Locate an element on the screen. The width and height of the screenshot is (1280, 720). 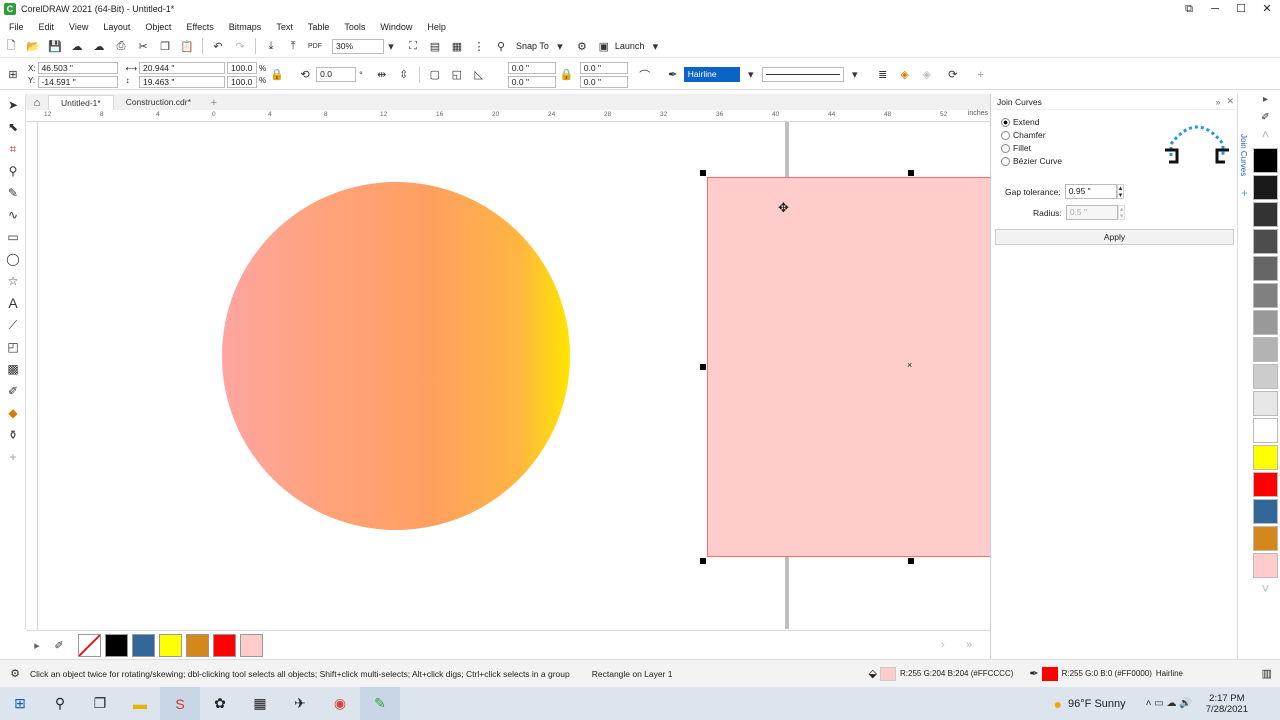
menu-layout: Layout is located at coordinates (116, 27).